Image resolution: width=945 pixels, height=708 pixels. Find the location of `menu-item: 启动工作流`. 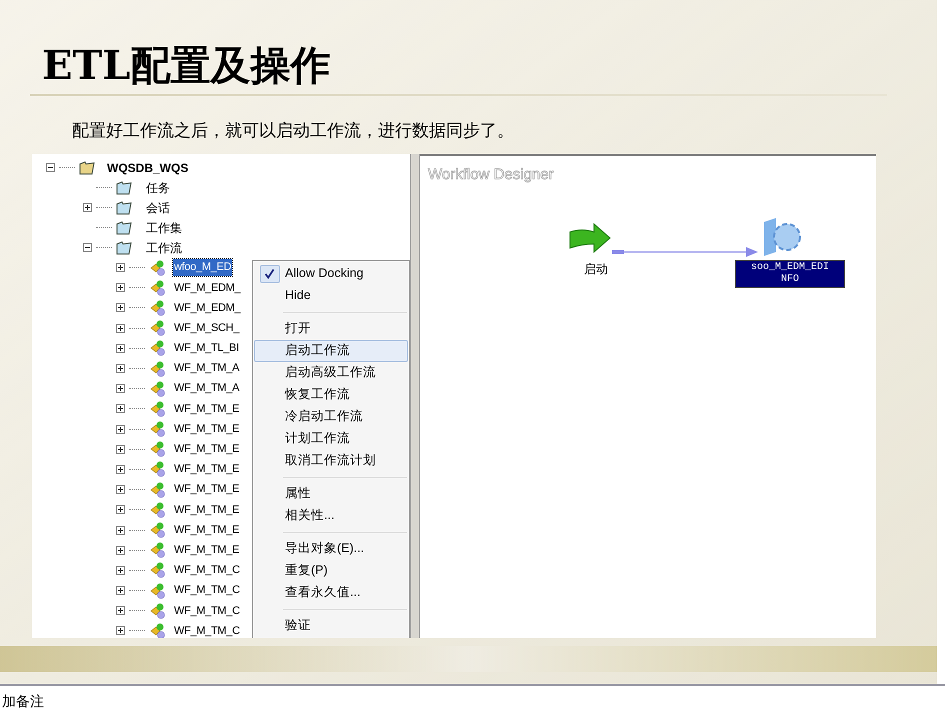

menu-item: 启动工作流 is located at coordinates (331, 351).